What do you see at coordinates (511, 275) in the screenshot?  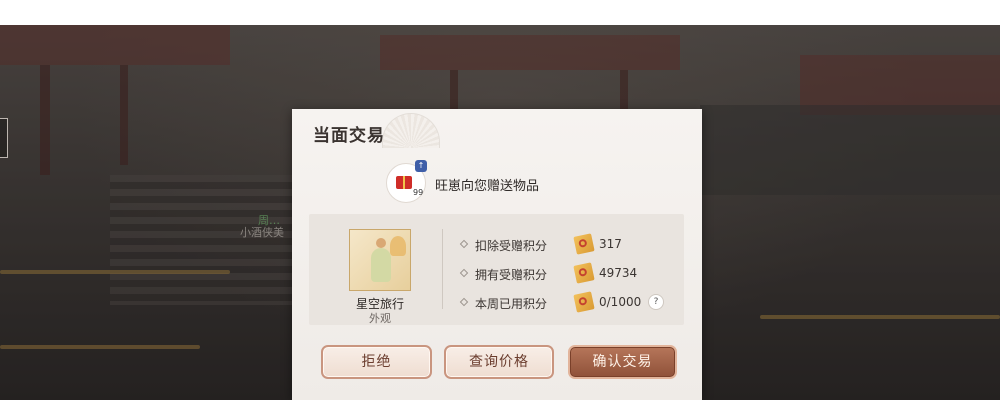 I see `stat-label: 拥有受赠积分` at bounding box center [511, 275].